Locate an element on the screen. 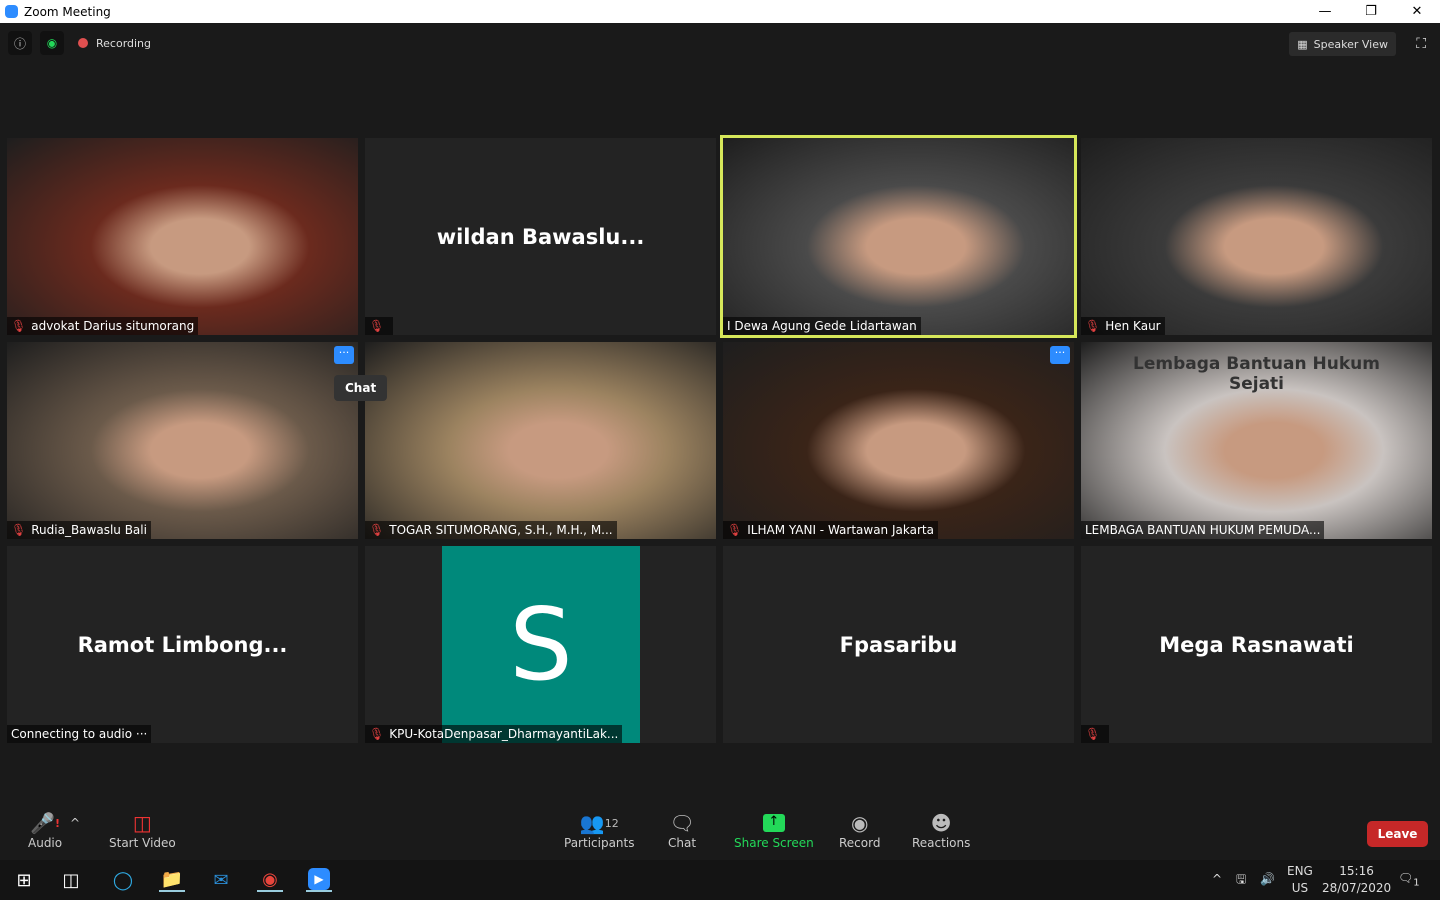 The height and width of the screenshot is (900, 1440). audio-button: 🎤! Audio is located at coordinates (45, 830).